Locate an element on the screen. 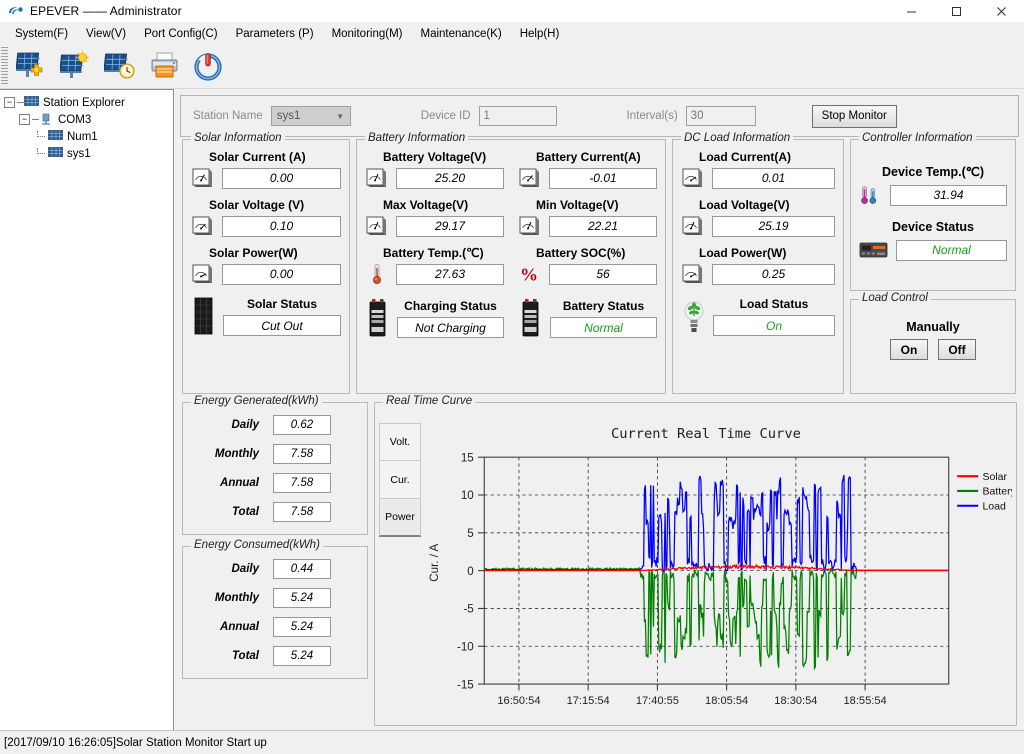 The image size is (1024, 754). energy-consumed-row: Monthly 5.24 is located at coordinates (275, 598).